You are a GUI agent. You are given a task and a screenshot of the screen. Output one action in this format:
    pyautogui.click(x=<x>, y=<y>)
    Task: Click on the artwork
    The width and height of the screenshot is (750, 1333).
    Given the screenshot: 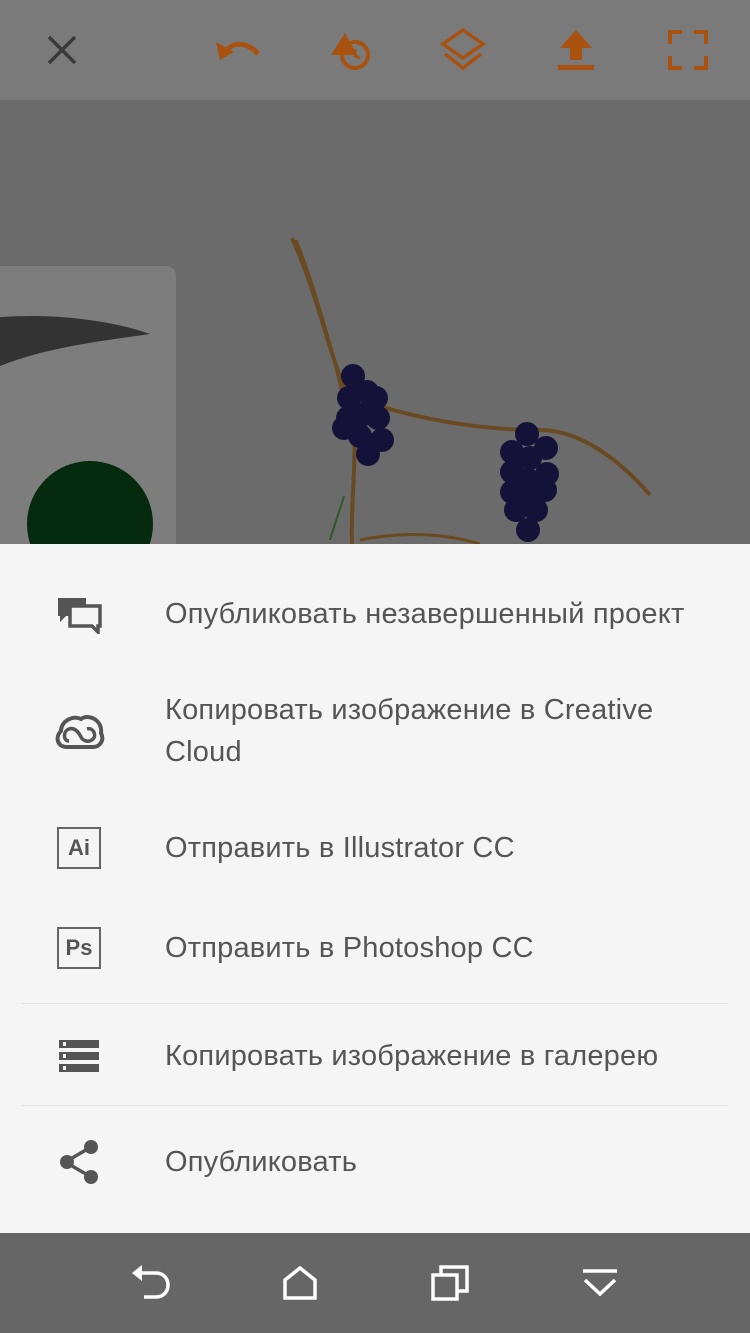 What is the action you would take?
    pyautogui.click(x=471, y=390)
    